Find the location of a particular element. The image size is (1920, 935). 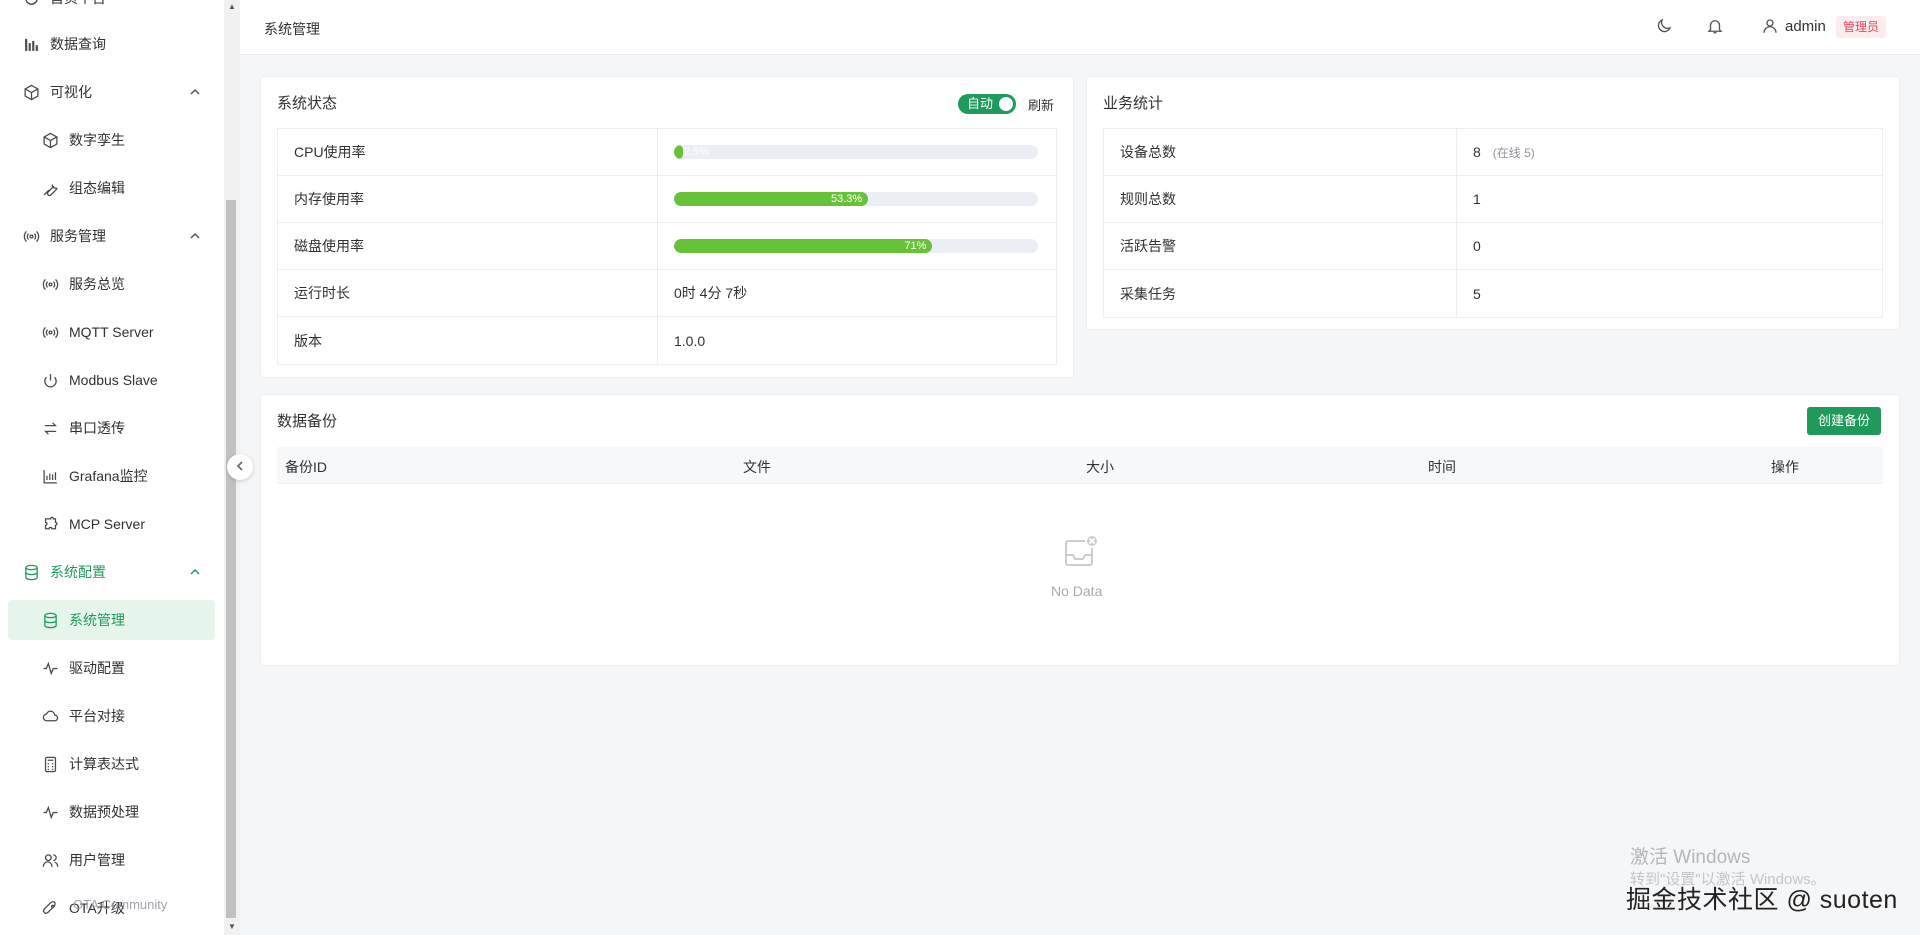

sidebar-item-expressions: 计算表达式 is located at coordinates (111, 764).